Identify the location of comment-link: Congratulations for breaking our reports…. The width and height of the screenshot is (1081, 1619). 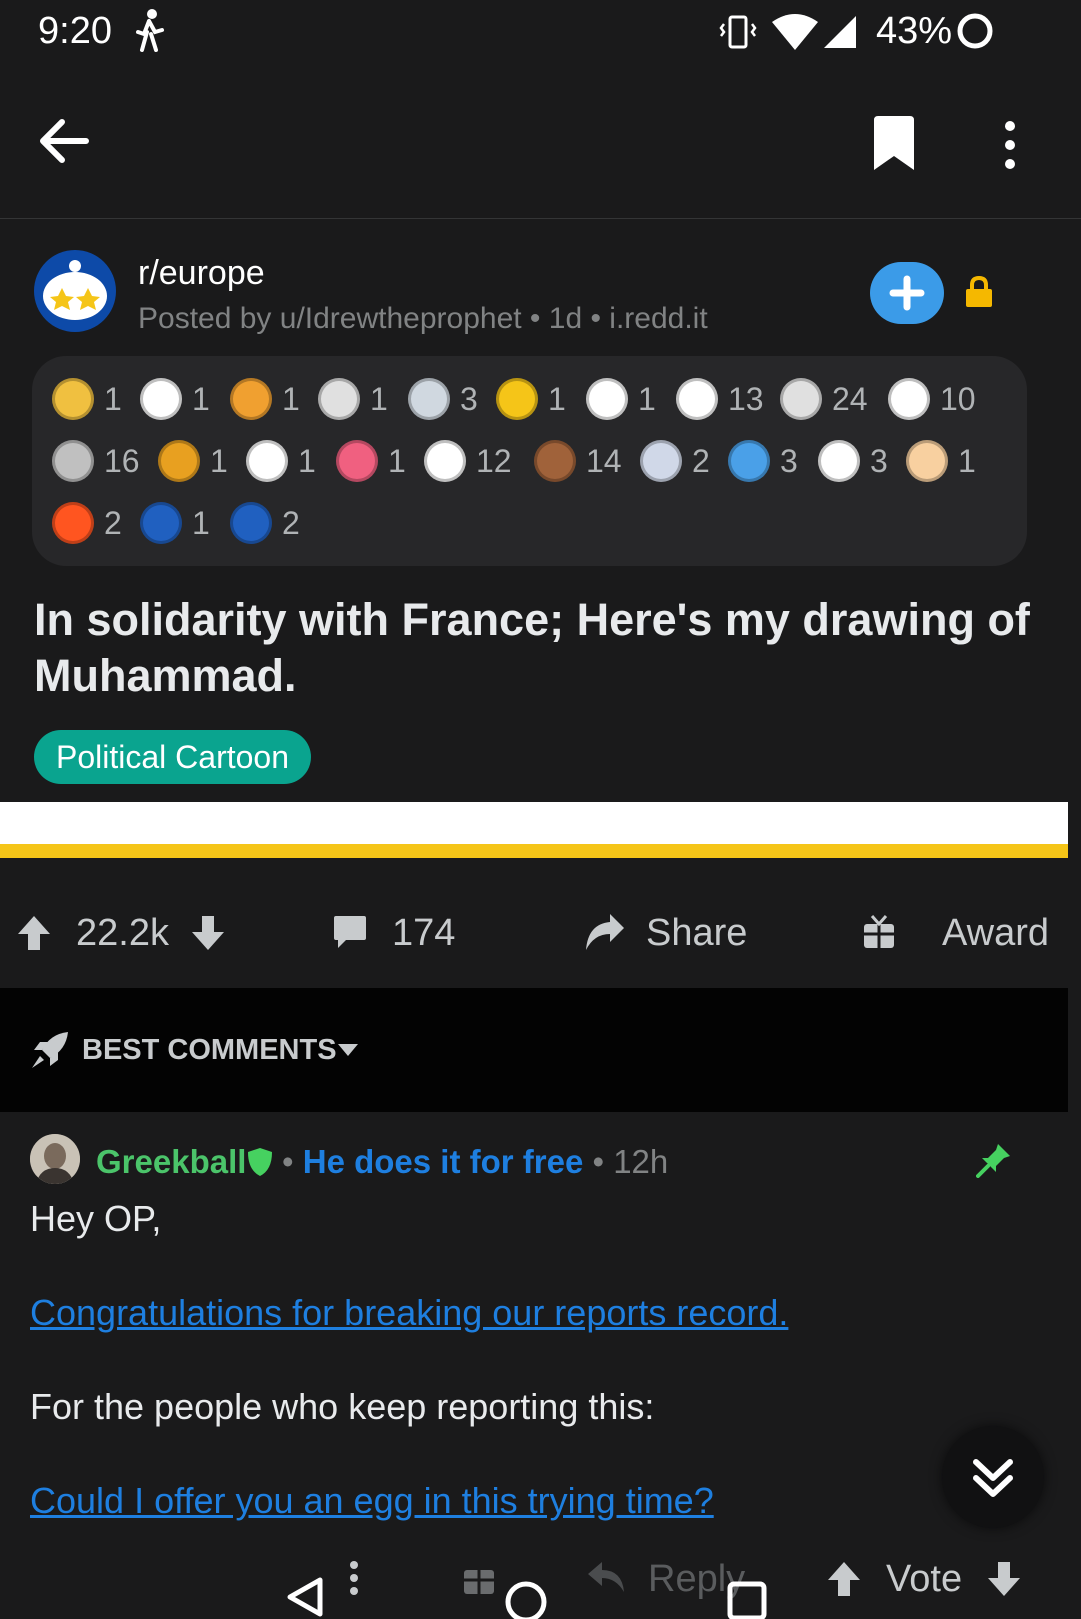
(409, 1313).